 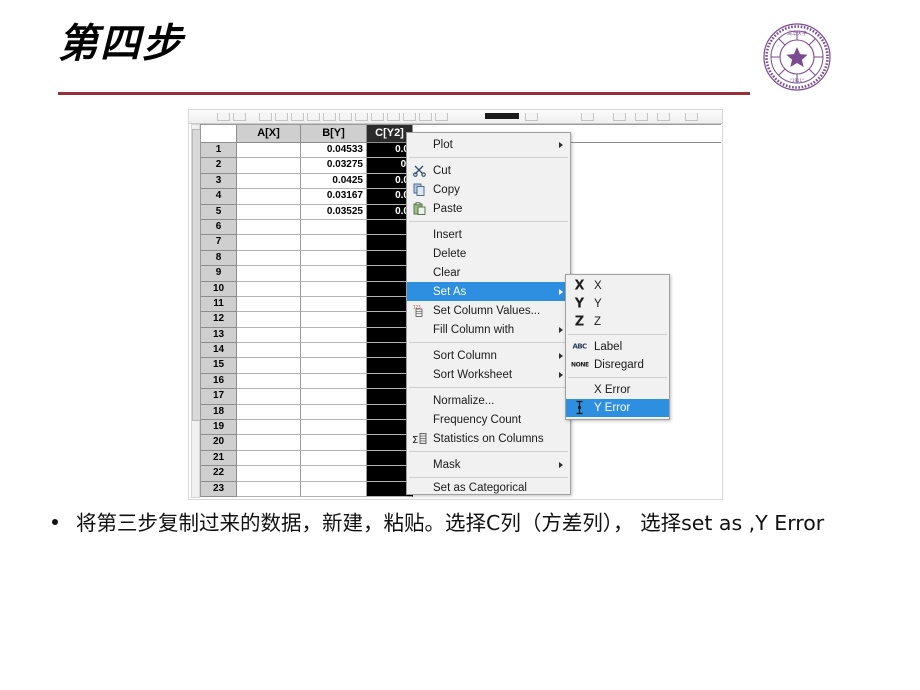 I want to click on row-header-cell: 12, so click(x=219, y=320).